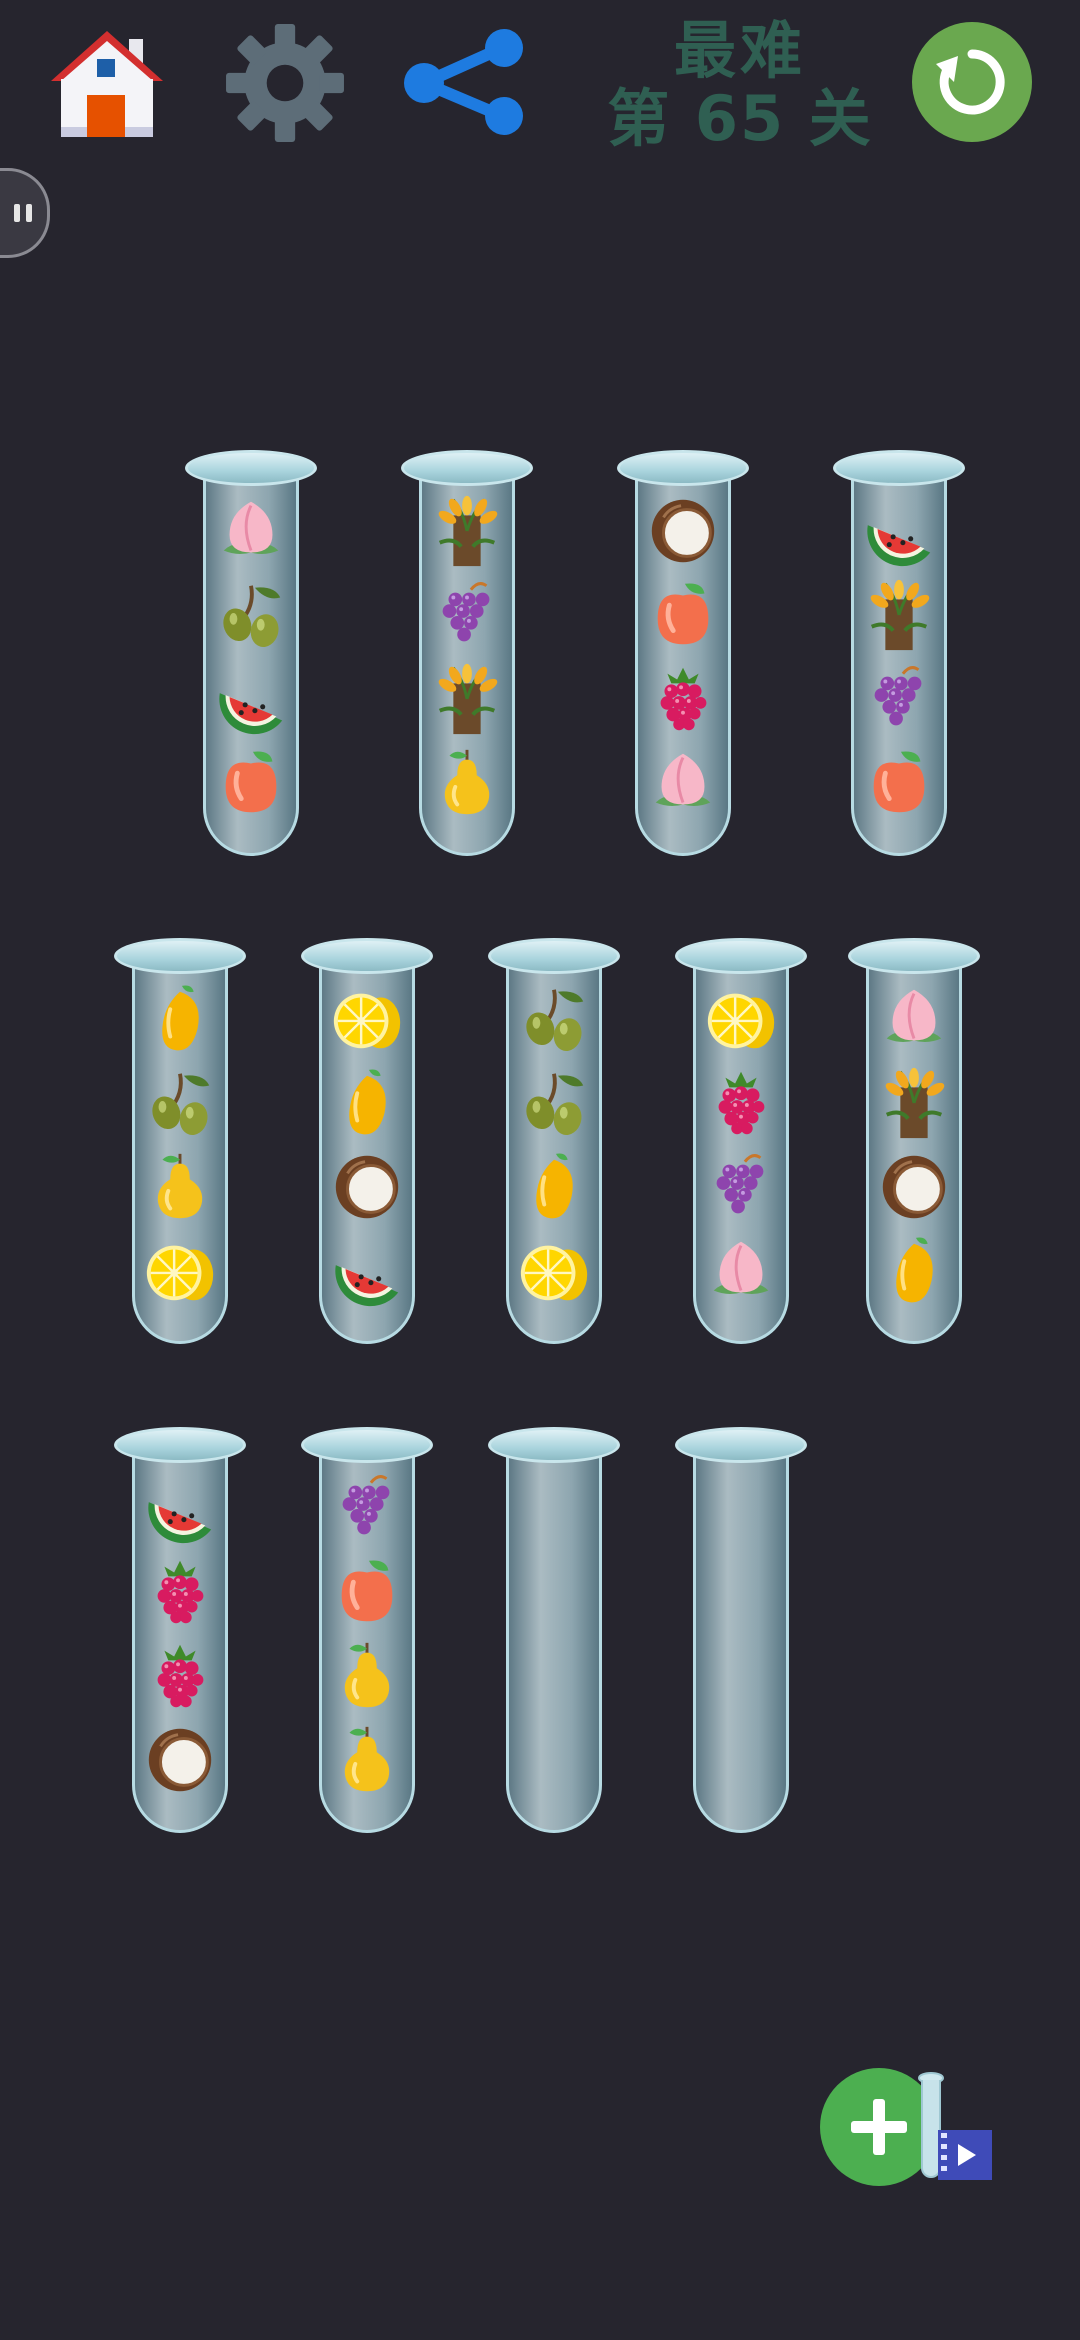 The image size is (1080, 2340). What do you see at coordinates (25, 213) in the screenshot?
I see `pause-button` at bounding box center [25, 213].